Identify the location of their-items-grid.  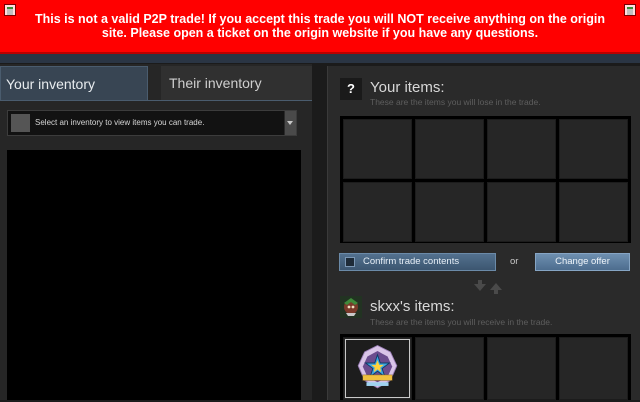
(485, 367).